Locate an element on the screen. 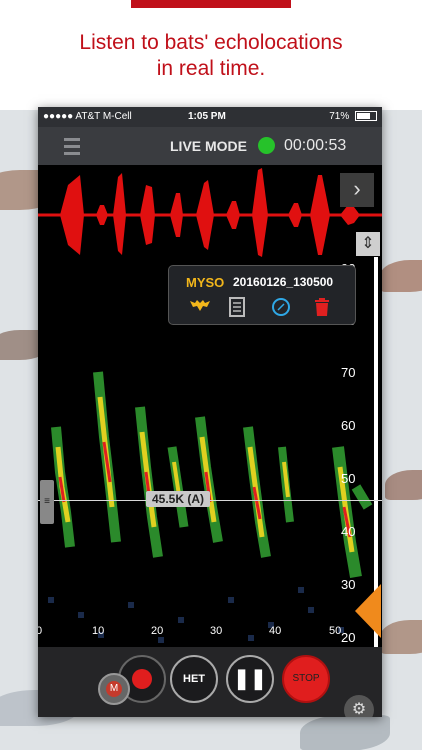  headline-line1: Listen to bats' echolocations is located at coordinates (211, 42).